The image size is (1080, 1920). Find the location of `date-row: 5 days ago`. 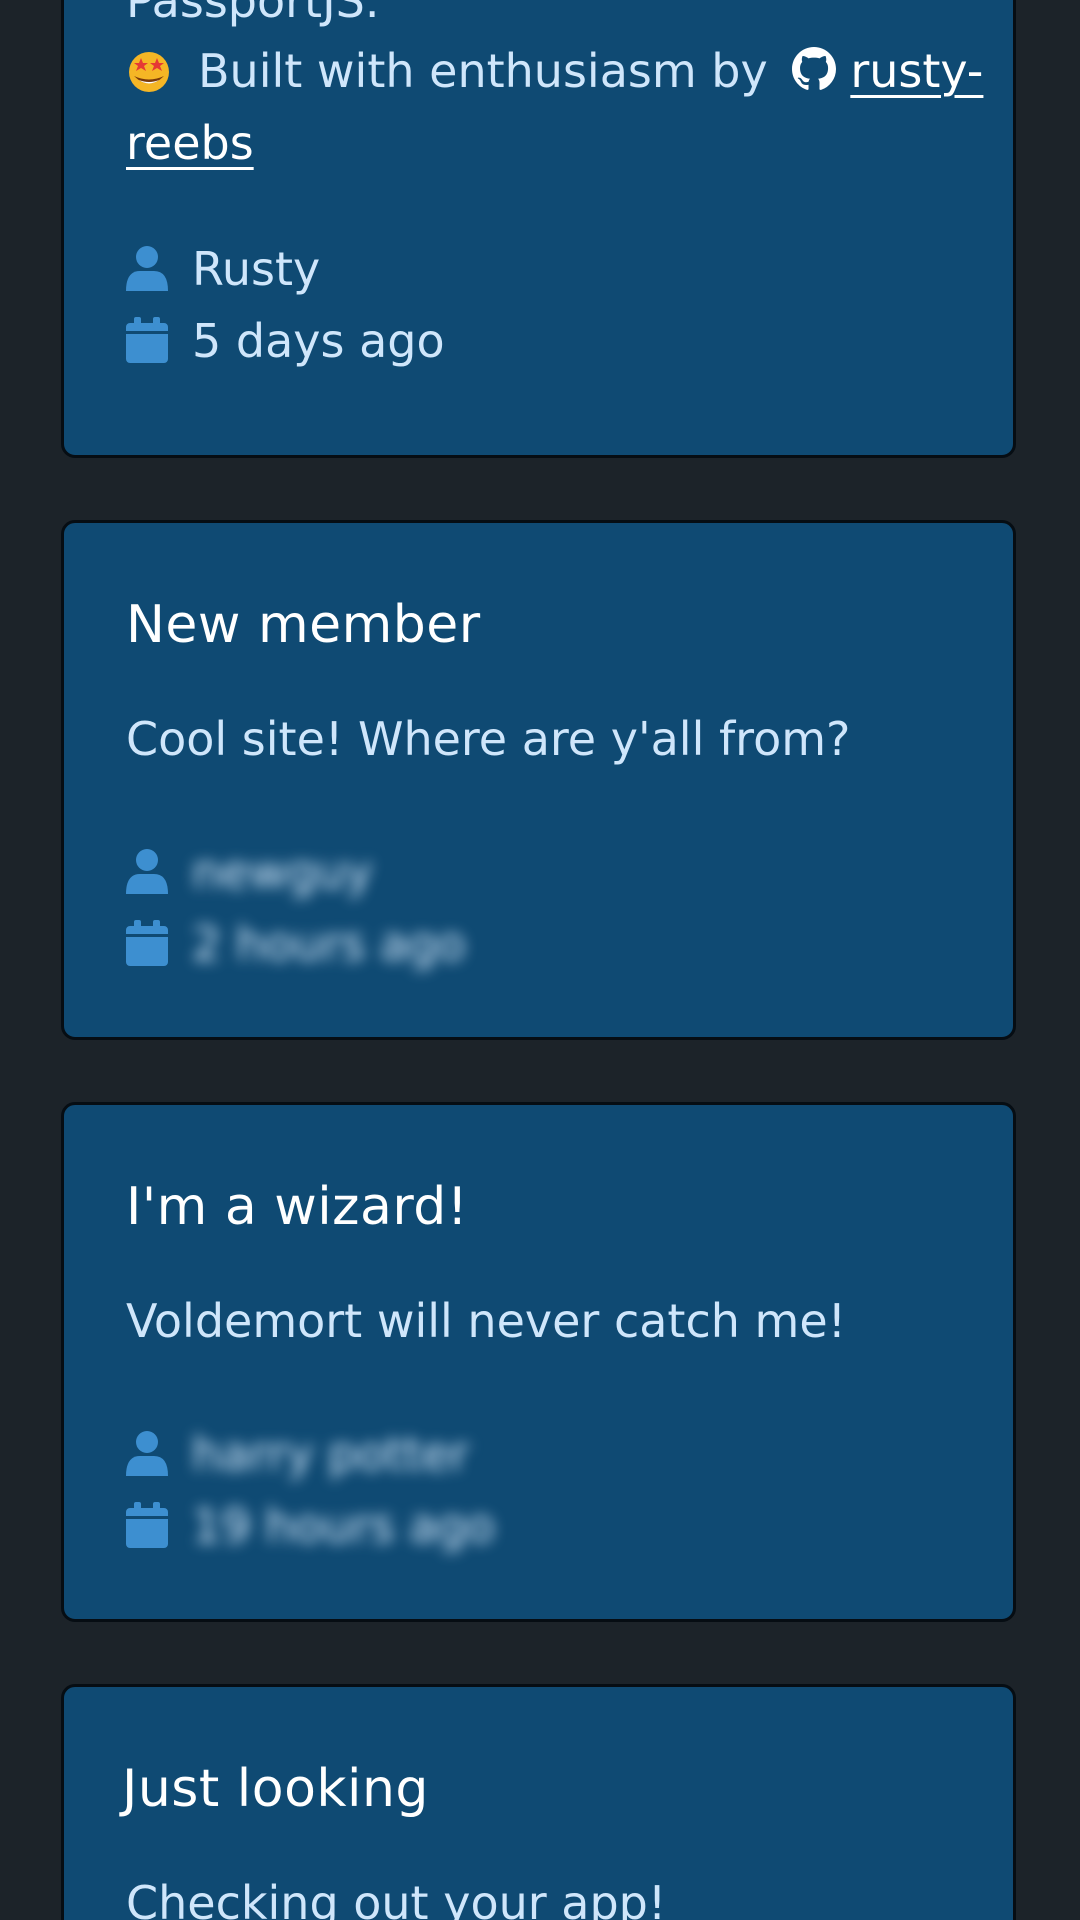

date-row: 5 days ago is located at coordinates (285, 341).